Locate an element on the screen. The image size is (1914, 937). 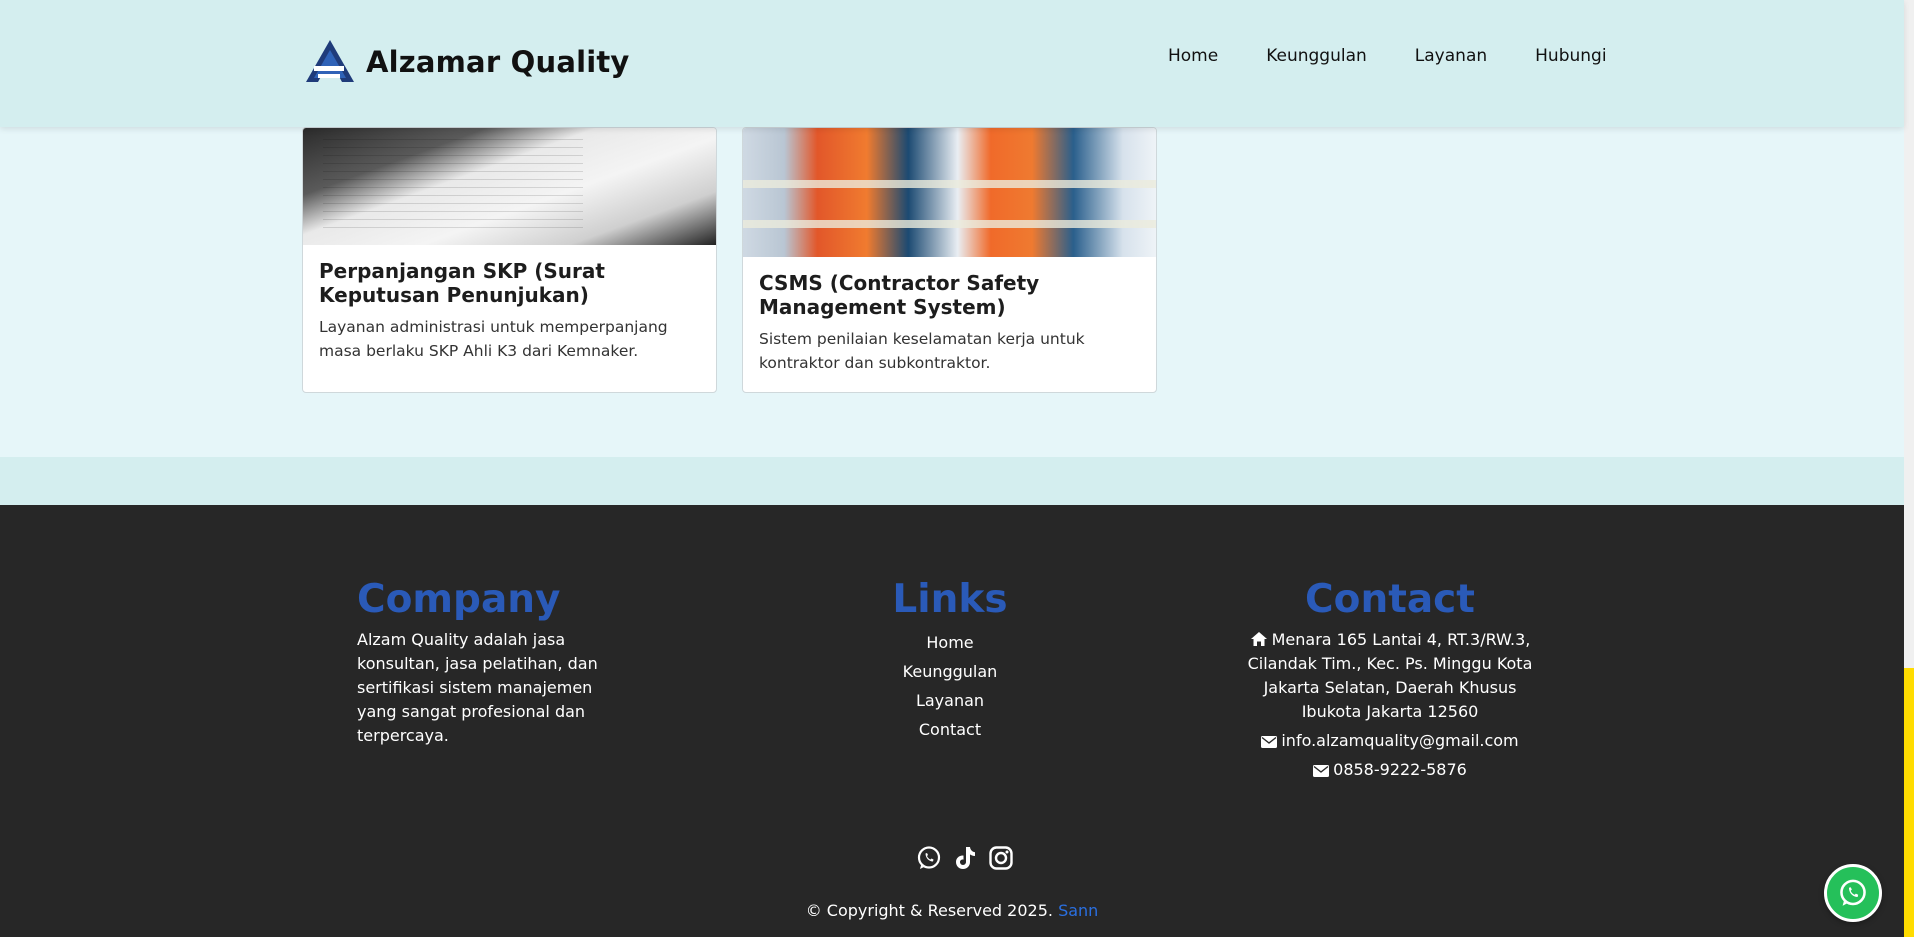
main-nav: Home Keunggulan Layanan Hubungi is located at coordinates (1411, 56).